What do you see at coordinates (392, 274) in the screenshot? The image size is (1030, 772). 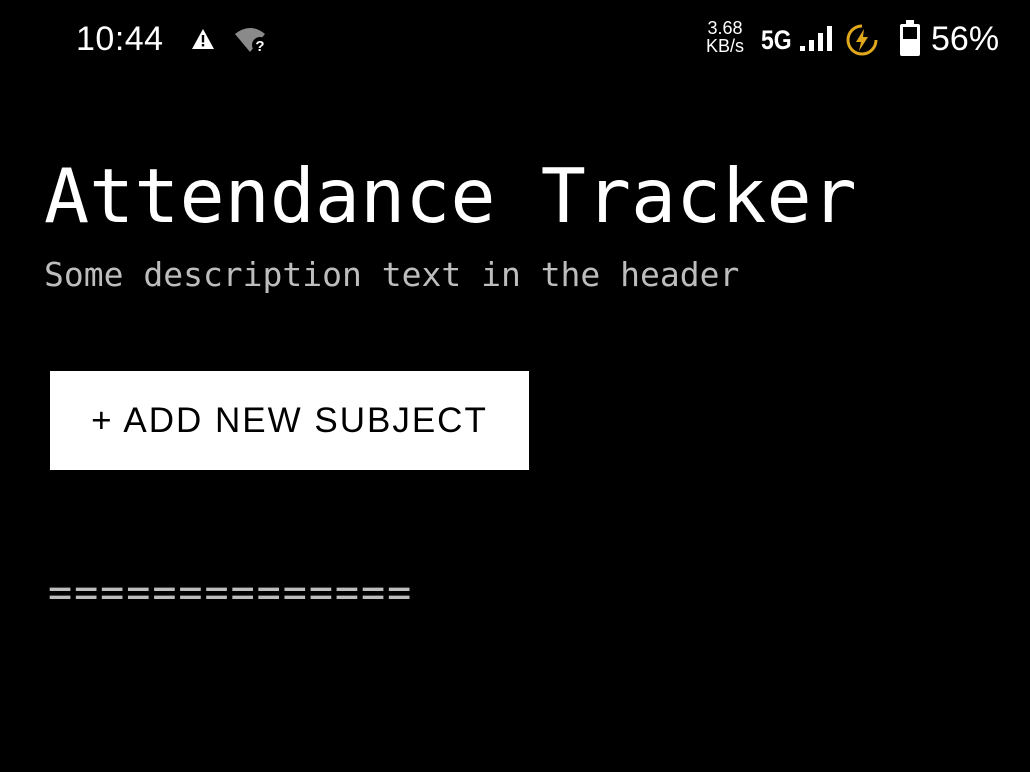 I see `page-subtitle: Some description text in the header` at bounding box center [392, 274].